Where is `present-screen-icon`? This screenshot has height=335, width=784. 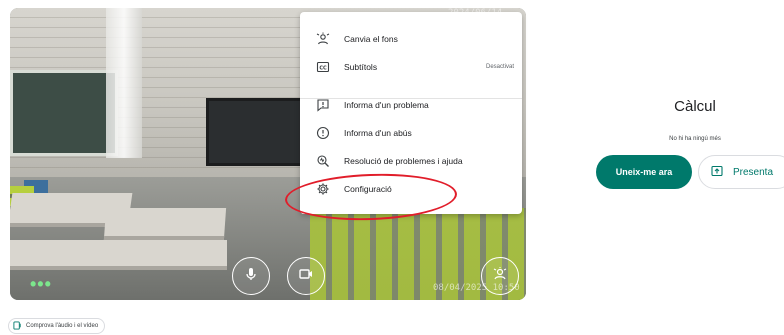
present-screen-icon is located at coordinates (722, 172).